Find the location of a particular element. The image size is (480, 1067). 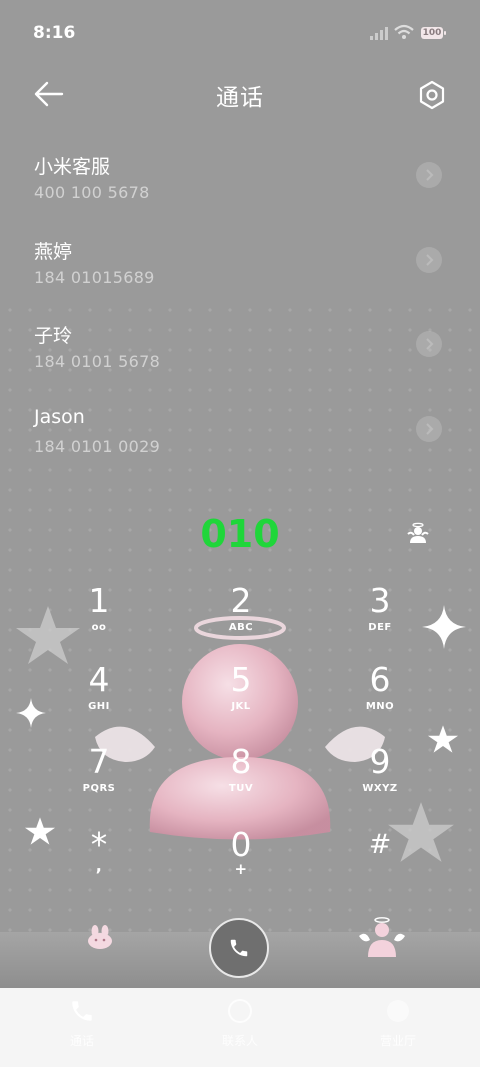

contact-number: 400 100 5678 is located at coordinates (92, 192).